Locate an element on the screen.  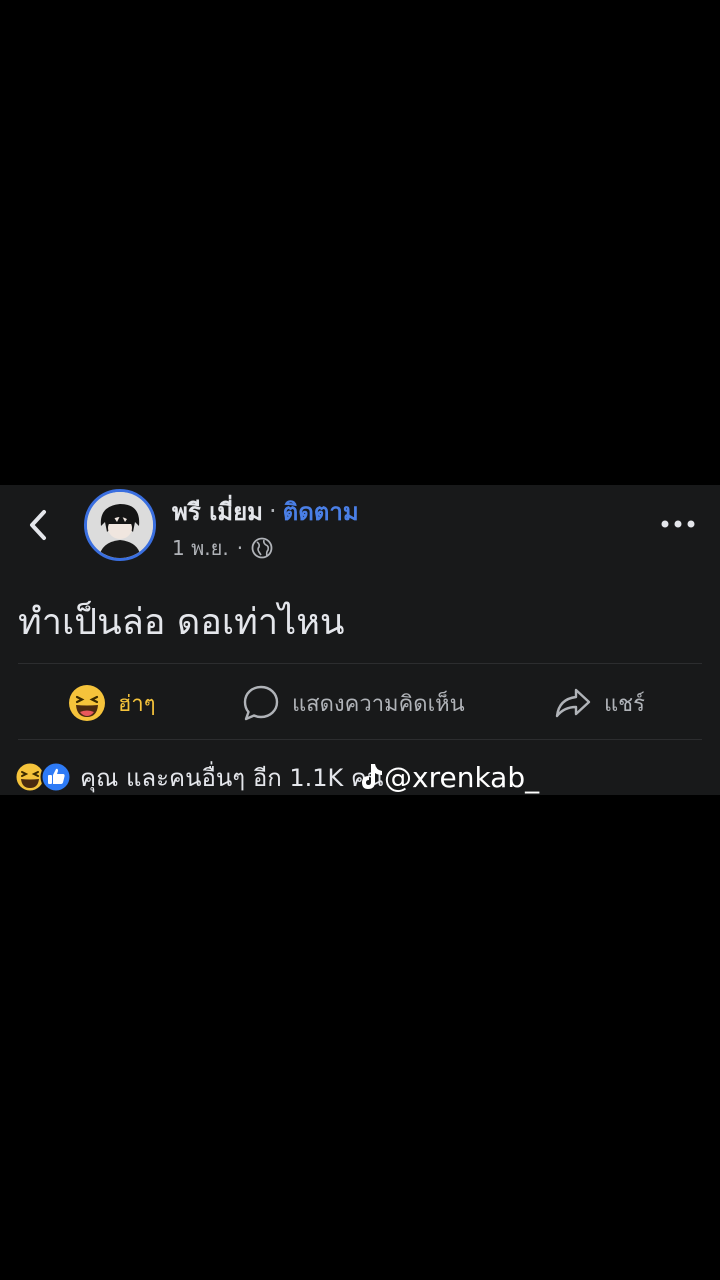
author-name: พรี เมี่ยม is located at coordinates (217, 511).